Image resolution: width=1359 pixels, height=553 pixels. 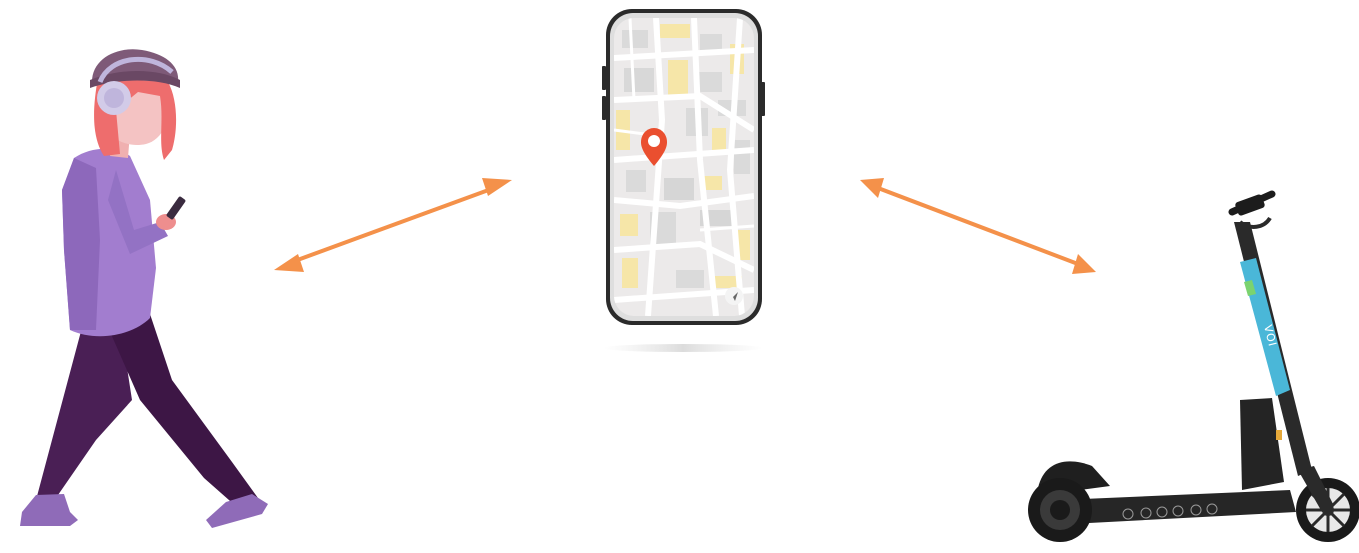 I want to click on bidirectional-arrow-person-phone, so click(x=393, y=225).